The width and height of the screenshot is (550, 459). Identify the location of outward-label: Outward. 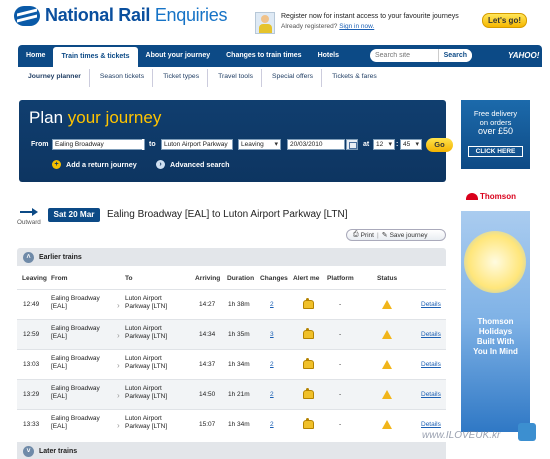
(29, 222).